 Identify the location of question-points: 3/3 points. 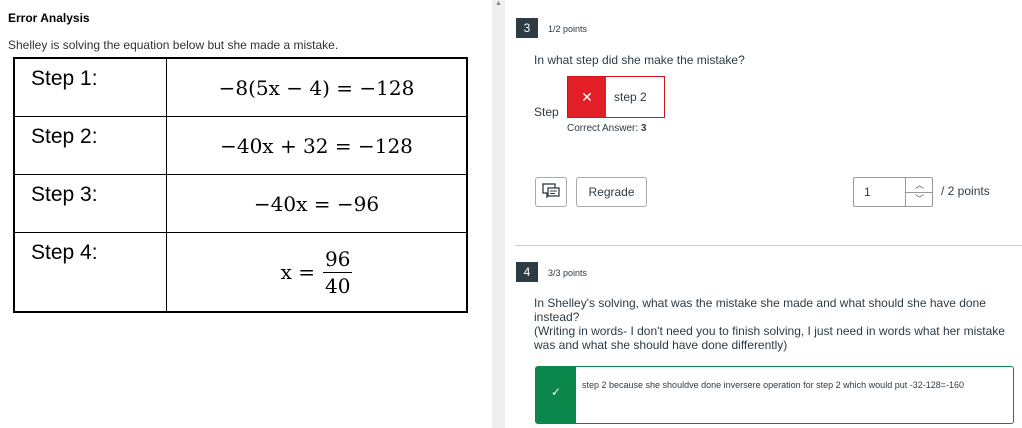
(568, 273).